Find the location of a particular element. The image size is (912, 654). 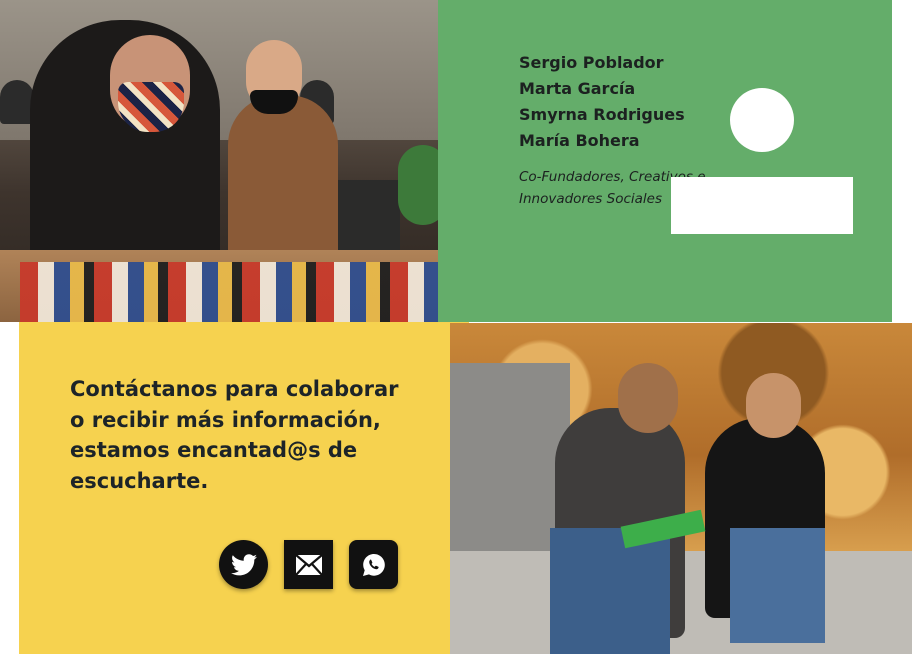

twitter-icon is located at coordinates (243, 564).